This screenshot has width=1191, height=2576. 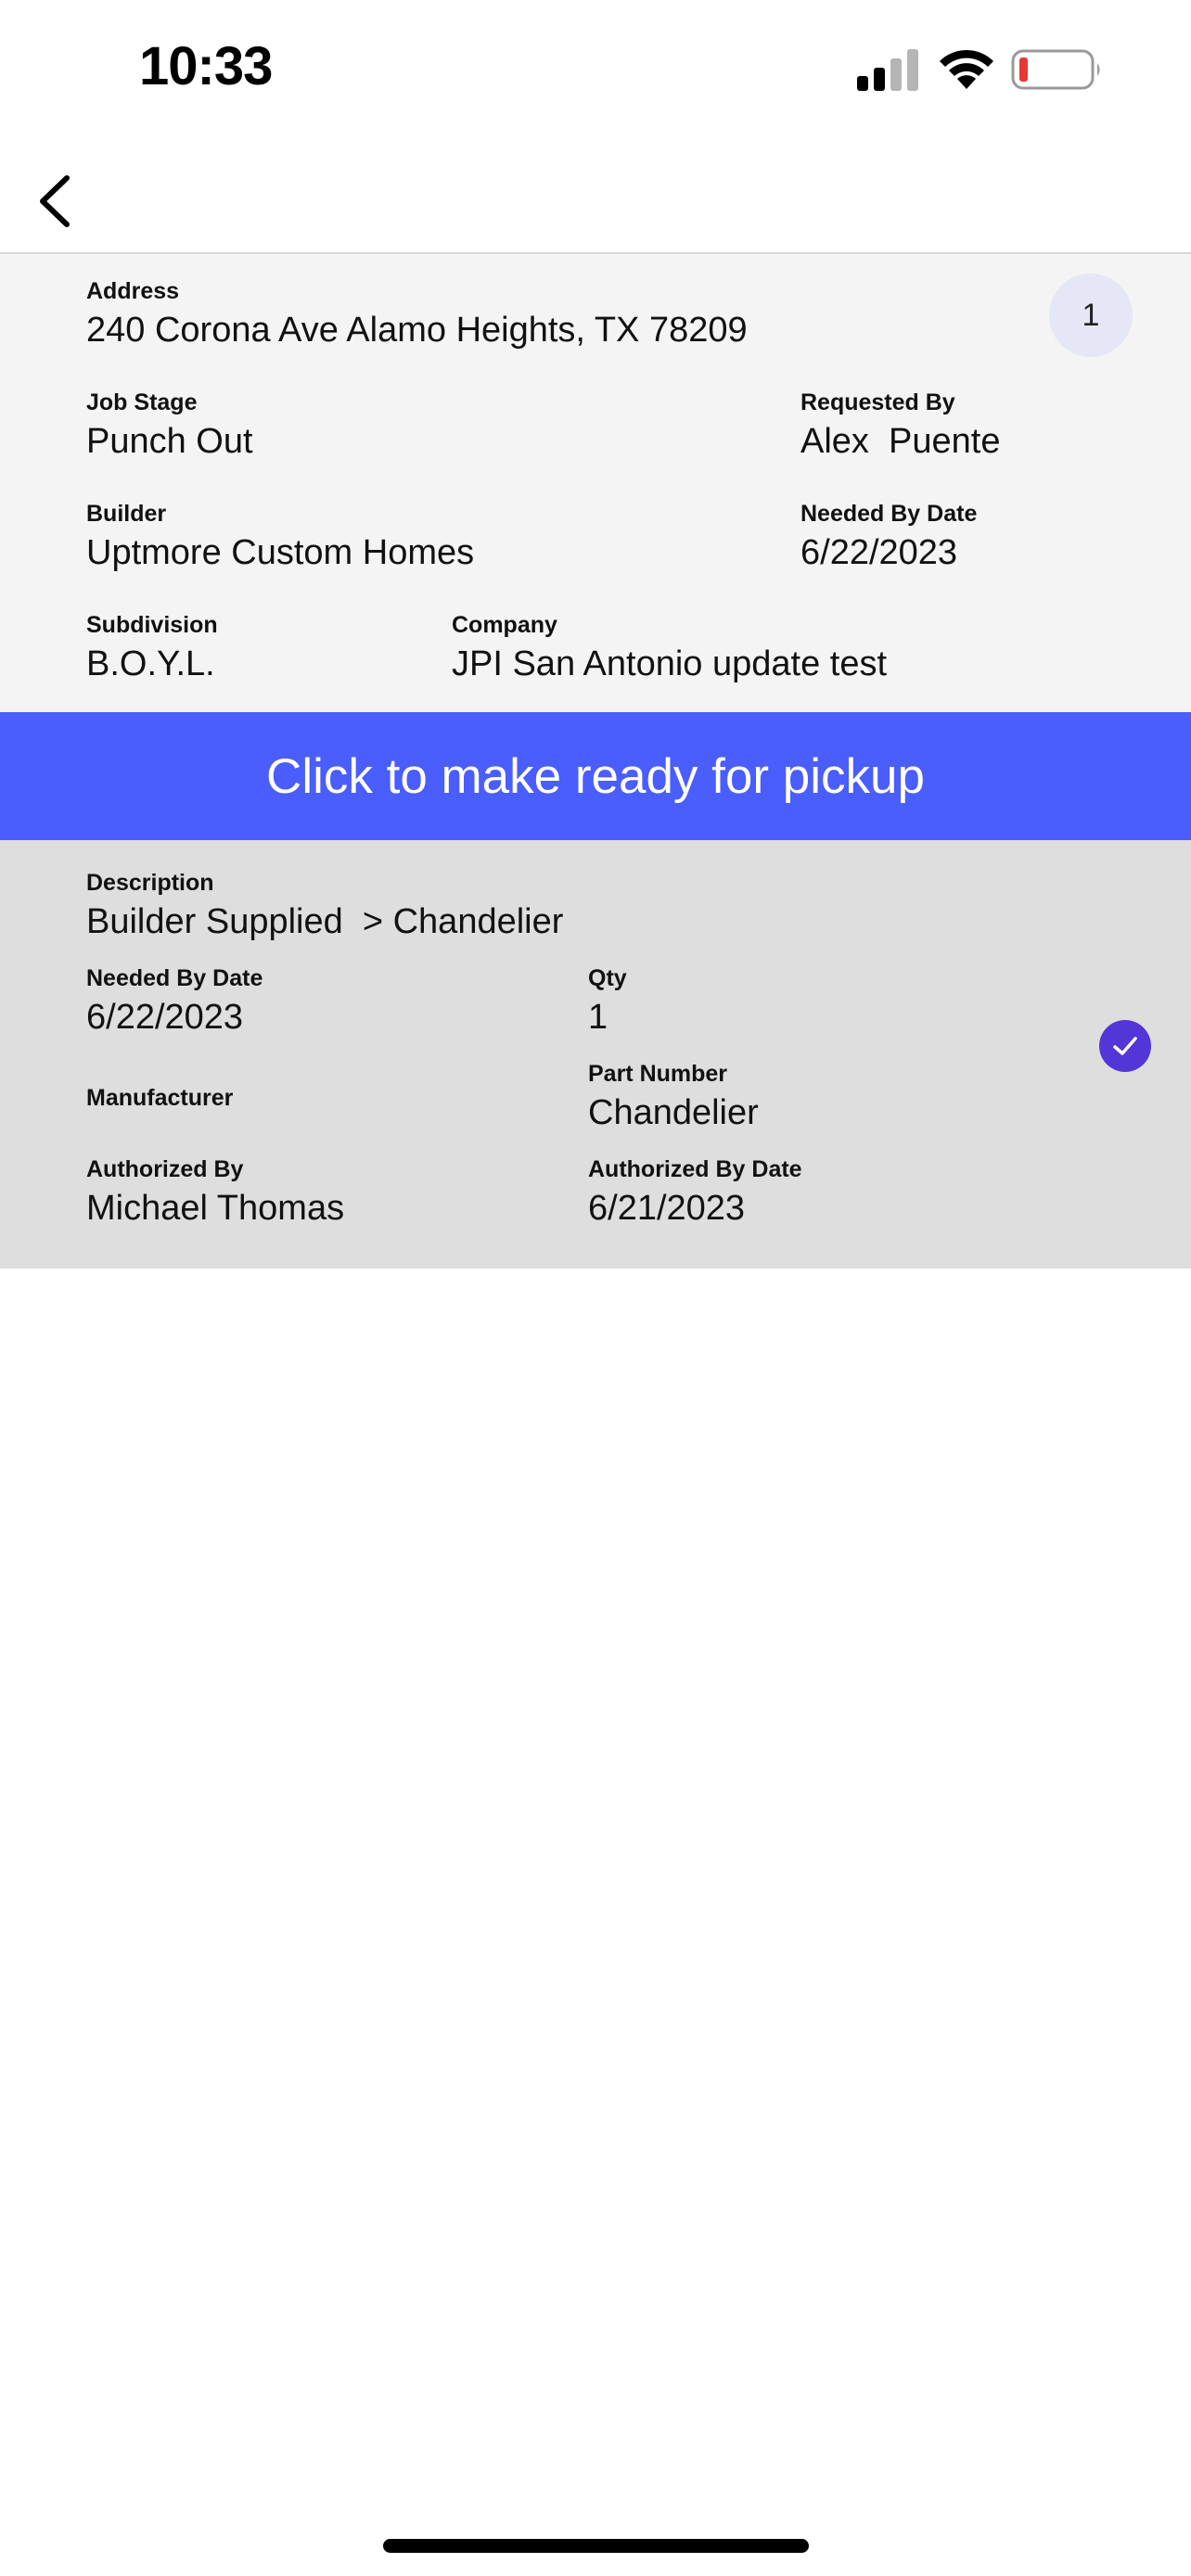 I want to click on builder-field: Builder Uptmore Custom Homes, so click(x=280, y=537).